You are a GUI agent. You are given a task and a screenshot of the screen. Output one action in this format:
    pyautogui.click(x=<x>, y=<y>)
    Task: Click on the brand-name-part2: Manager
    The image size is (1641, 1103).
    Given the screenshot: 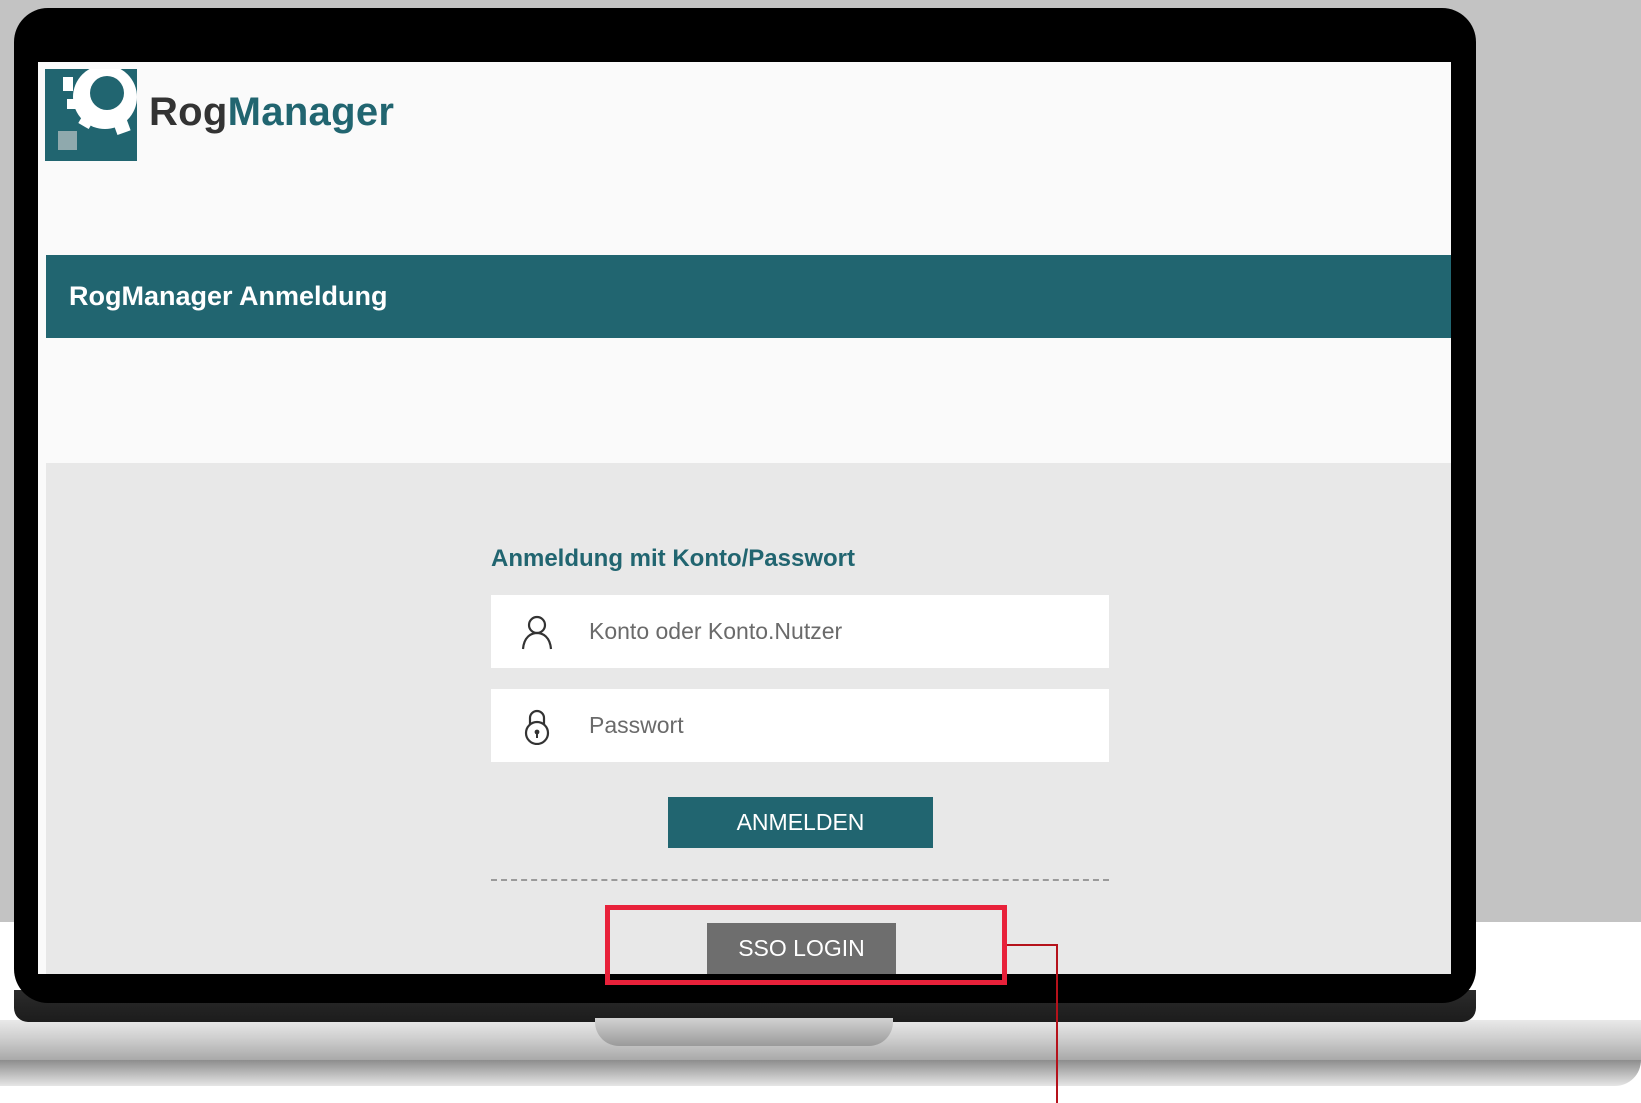 What is the action you would take?
    pyautogui.click(x=311, y=112)
    